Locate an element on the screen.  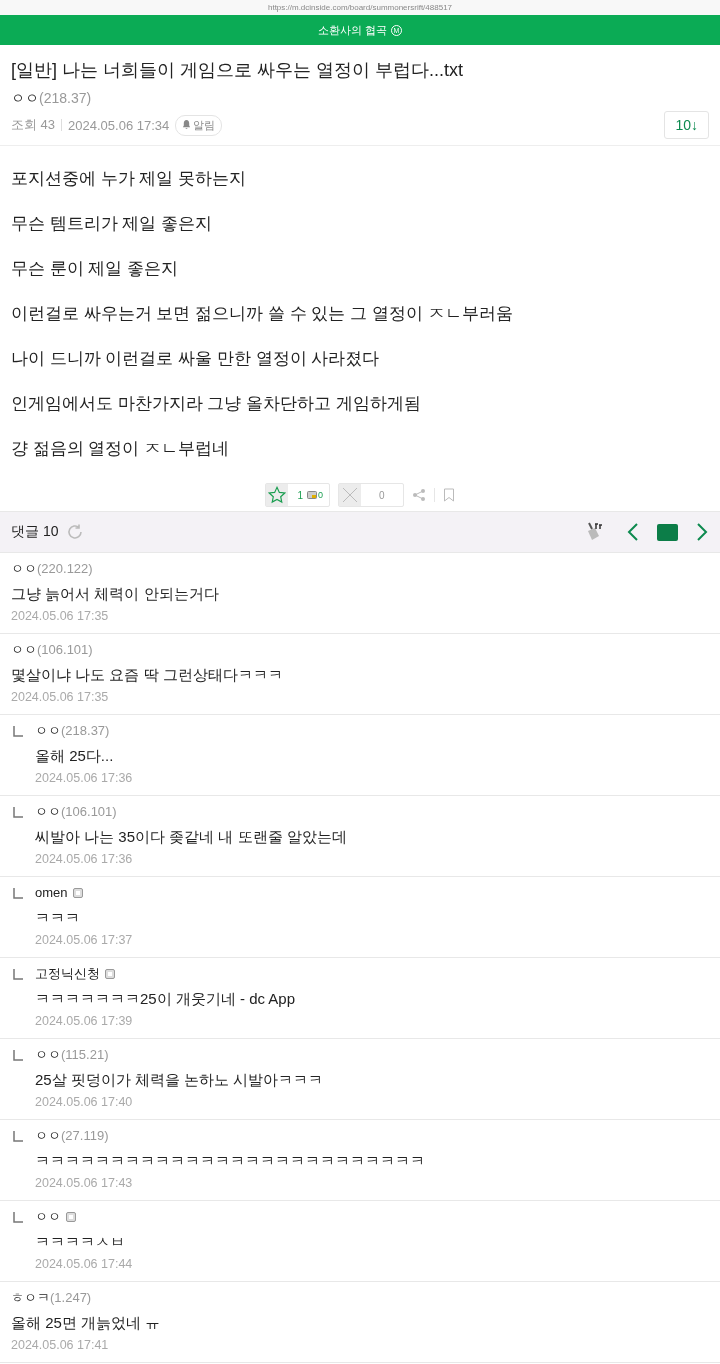
post-text: 걍 젊음의 열정이 ㅈㄴ부럽네 is located at coordinates (121, 449).